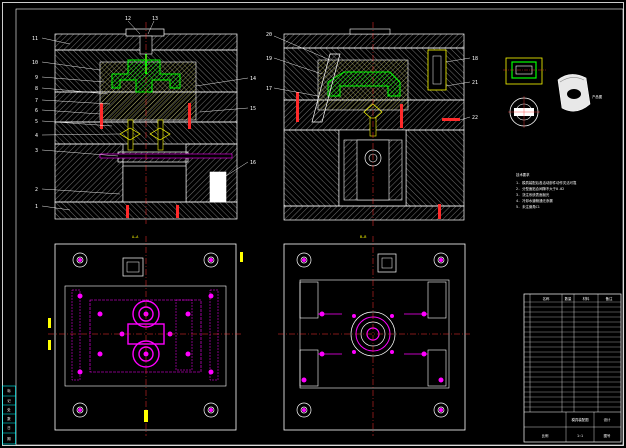 This screenshot has width=626, height=448. Describe the element at coordinates (253, 109) in the screenshot. I see `callout-15: 15` at that location.